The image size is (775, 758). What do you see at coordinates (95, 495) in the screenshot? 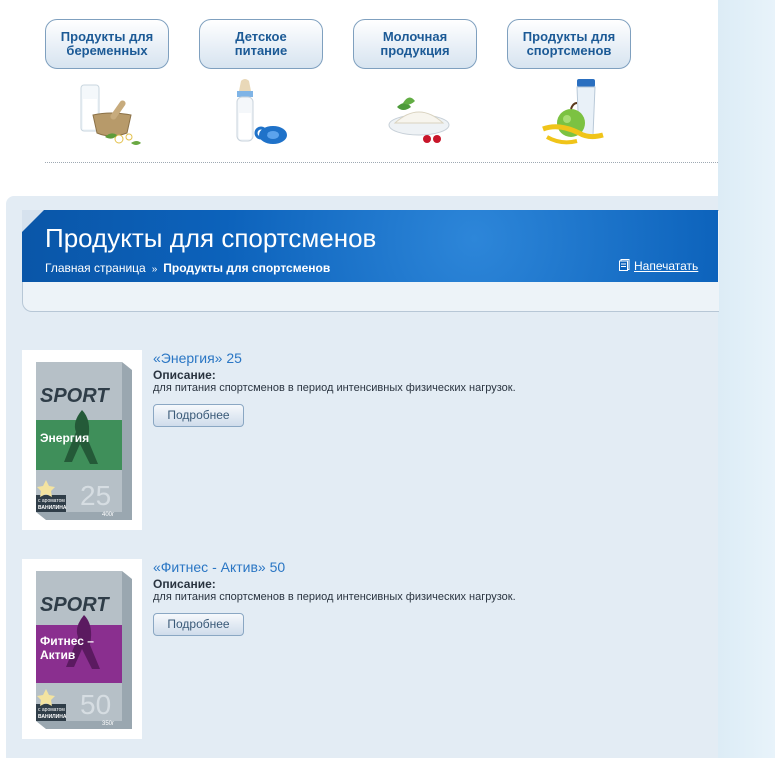
I see `box-number: 25` at bounding box center [95, 495].